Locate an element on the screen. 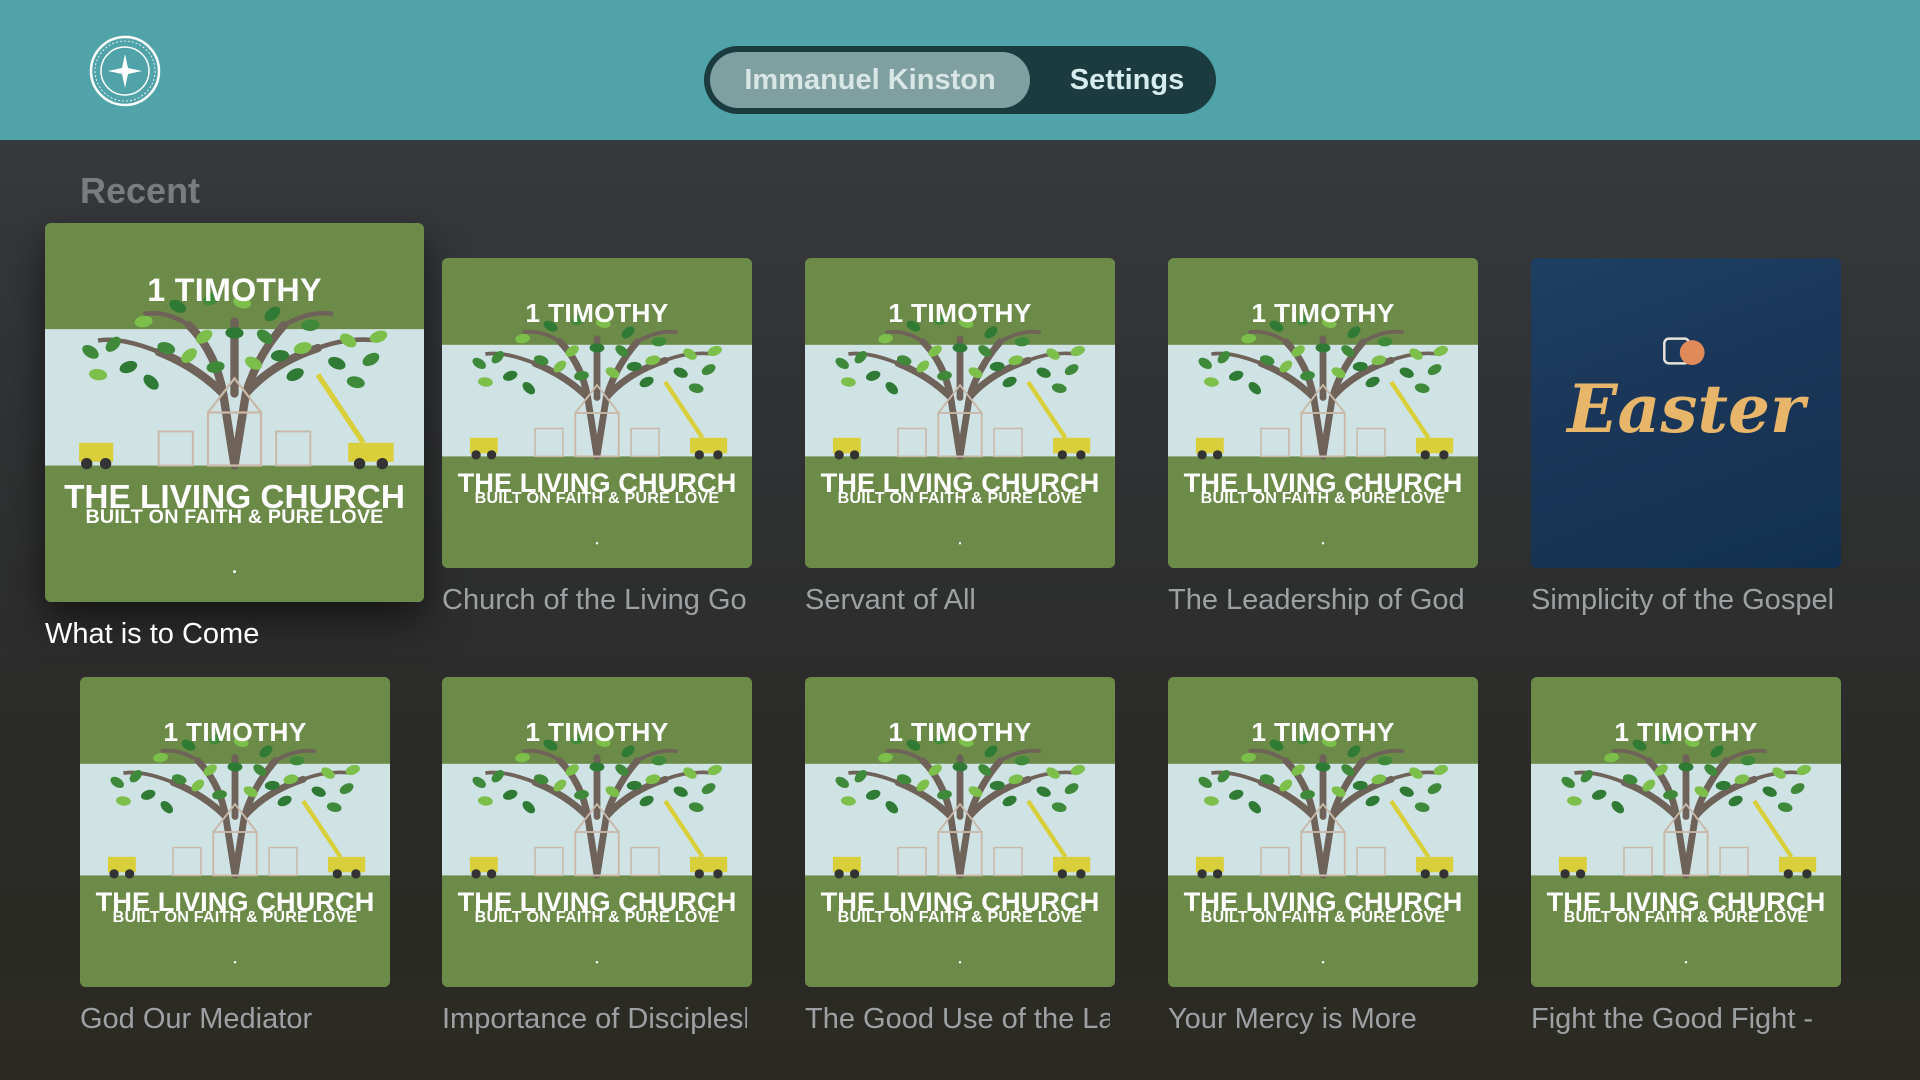  easter-cover-text: Easter is located at coordinates (1686, 408).